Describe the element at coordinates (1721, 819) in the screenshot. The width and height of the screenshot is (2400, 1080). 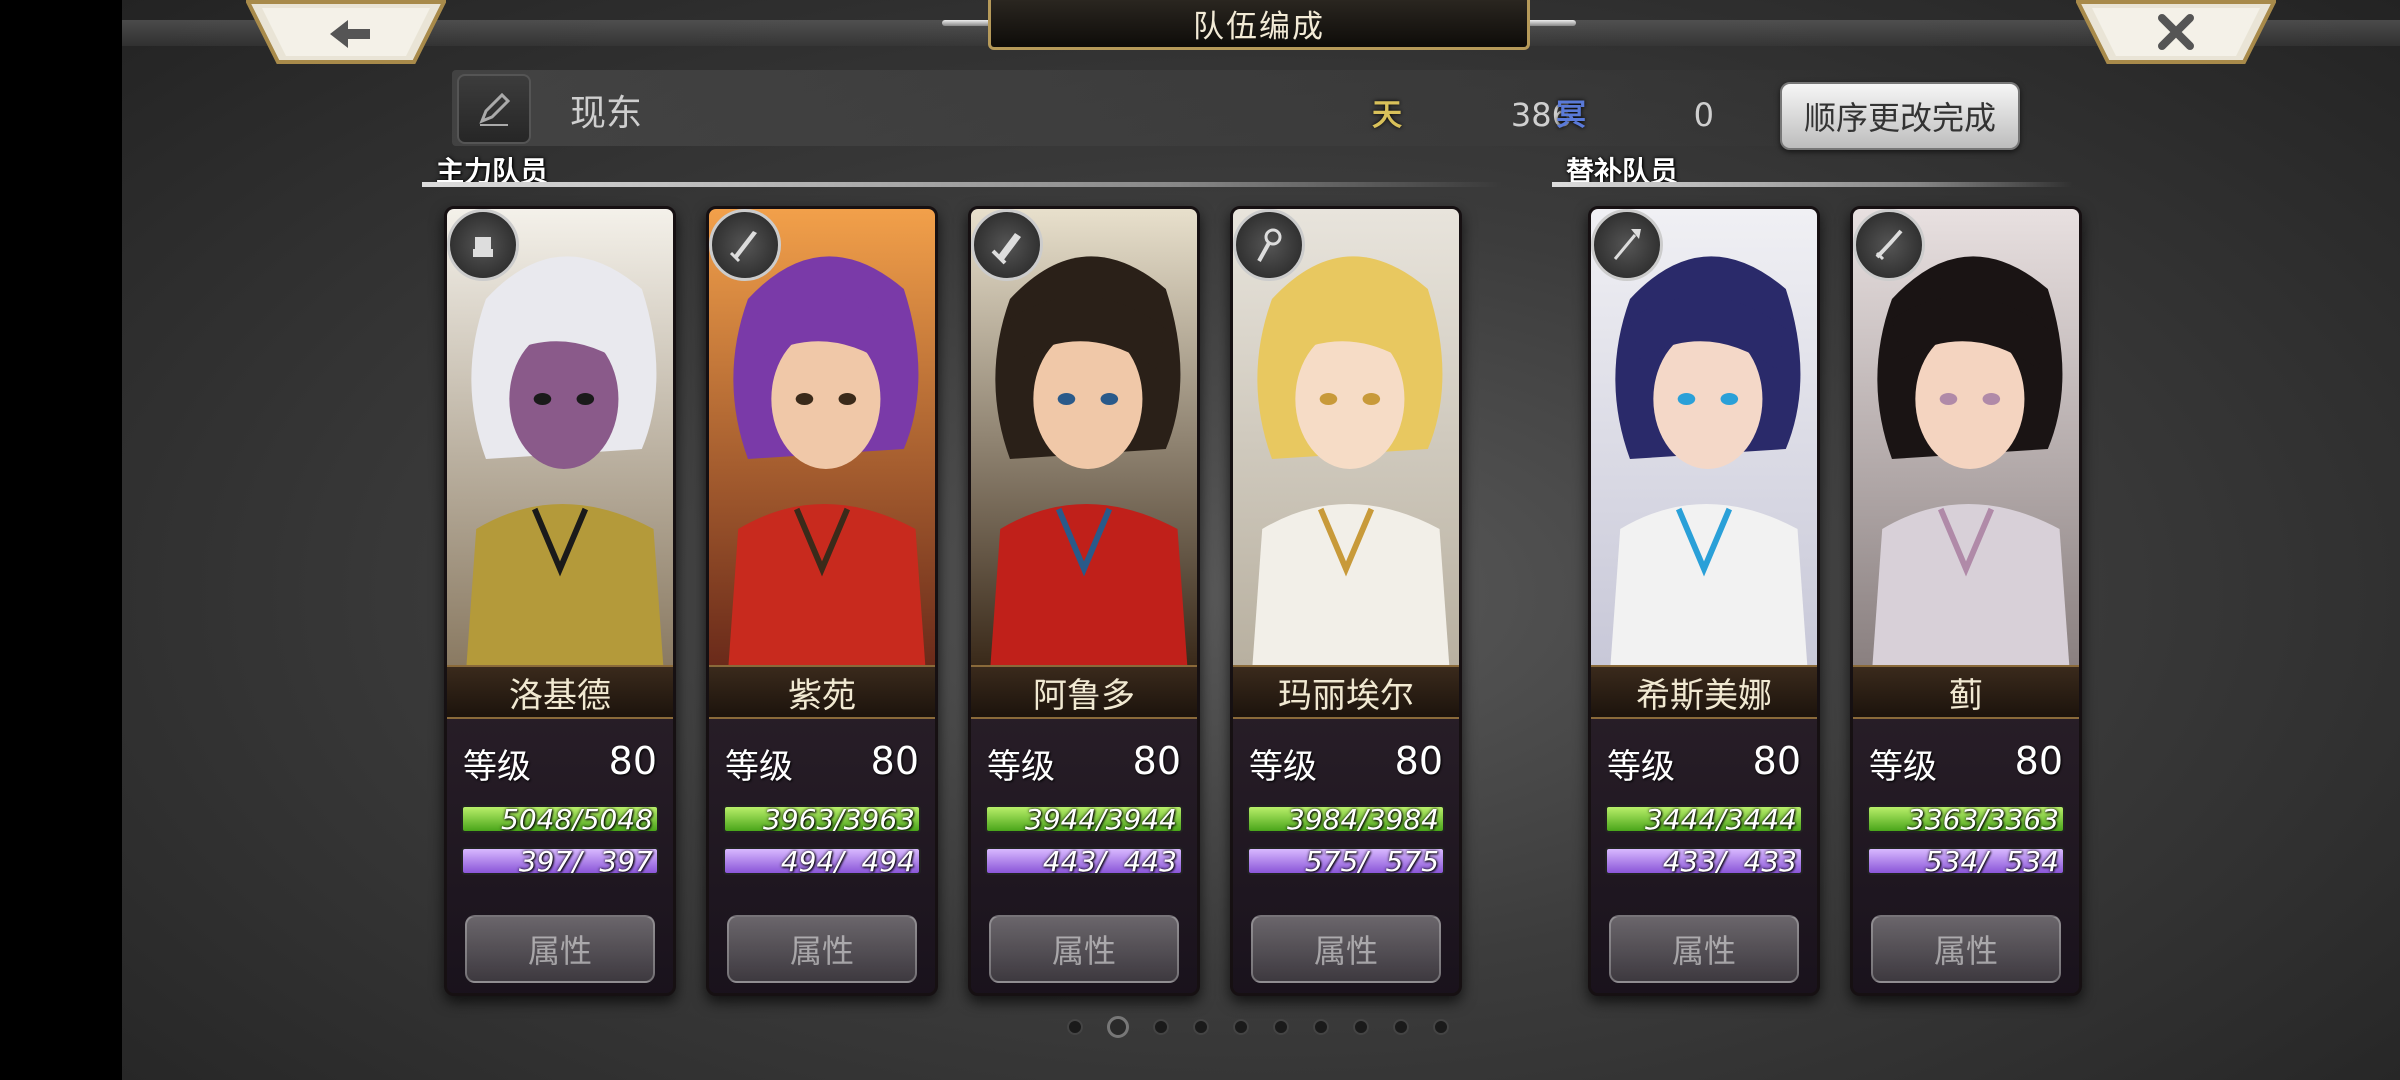
I see `hp-value: 3444/3444` at that location.